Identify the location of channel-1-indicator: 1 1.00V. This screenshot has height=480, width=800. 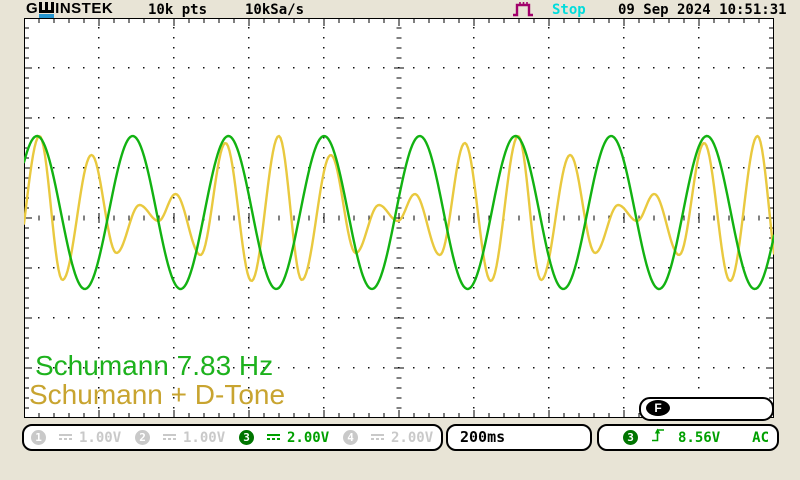
(76, 437).